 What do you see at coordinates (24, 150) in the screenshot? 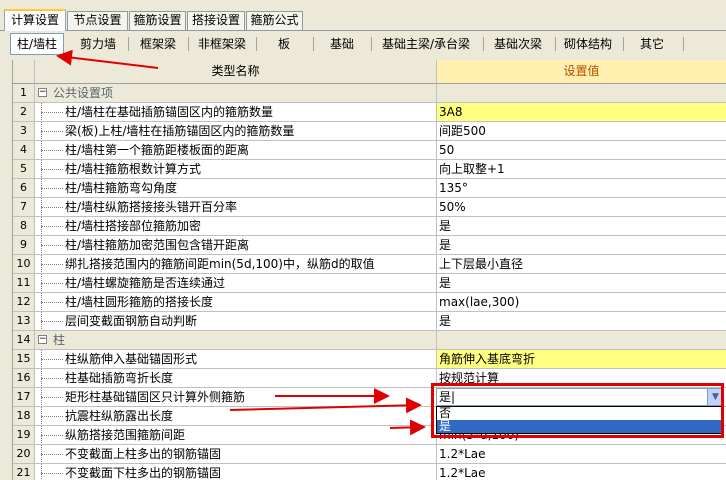
I see `row-number: 4` at bounding box center [24, 150].